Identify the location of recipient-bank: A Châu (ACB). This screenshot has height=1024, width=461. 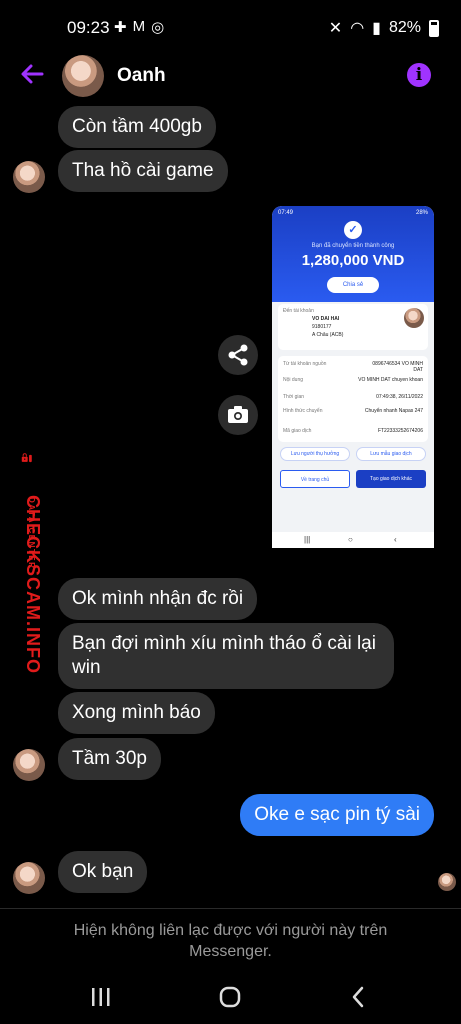
(328, 335).